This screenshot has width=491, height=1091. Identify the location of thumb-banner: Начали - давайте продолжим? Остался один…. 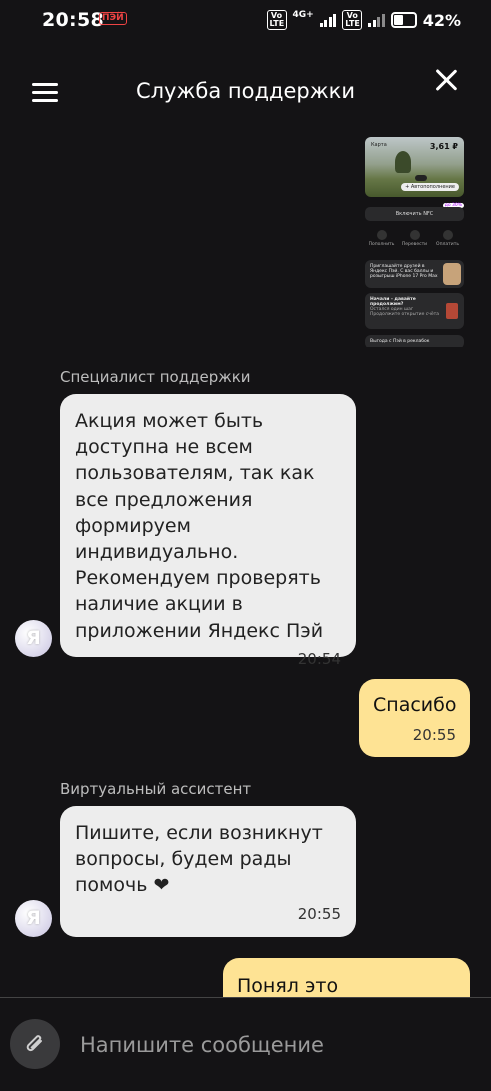
(414, 311).